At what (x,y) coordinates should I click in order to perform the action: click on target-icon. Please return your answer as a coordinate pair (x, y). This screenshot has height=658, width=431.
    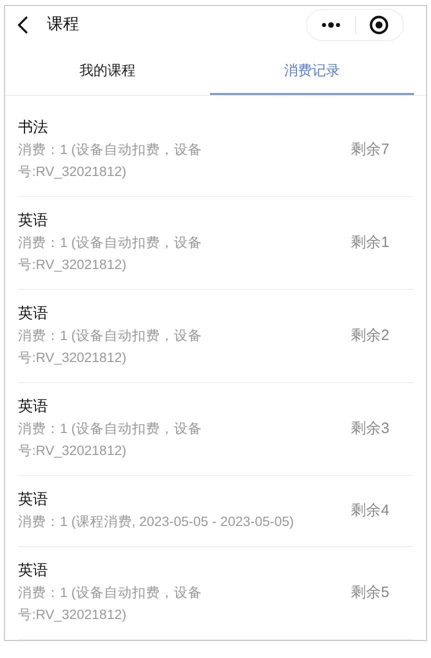
    Looking at the image, I should click on (379, 25).